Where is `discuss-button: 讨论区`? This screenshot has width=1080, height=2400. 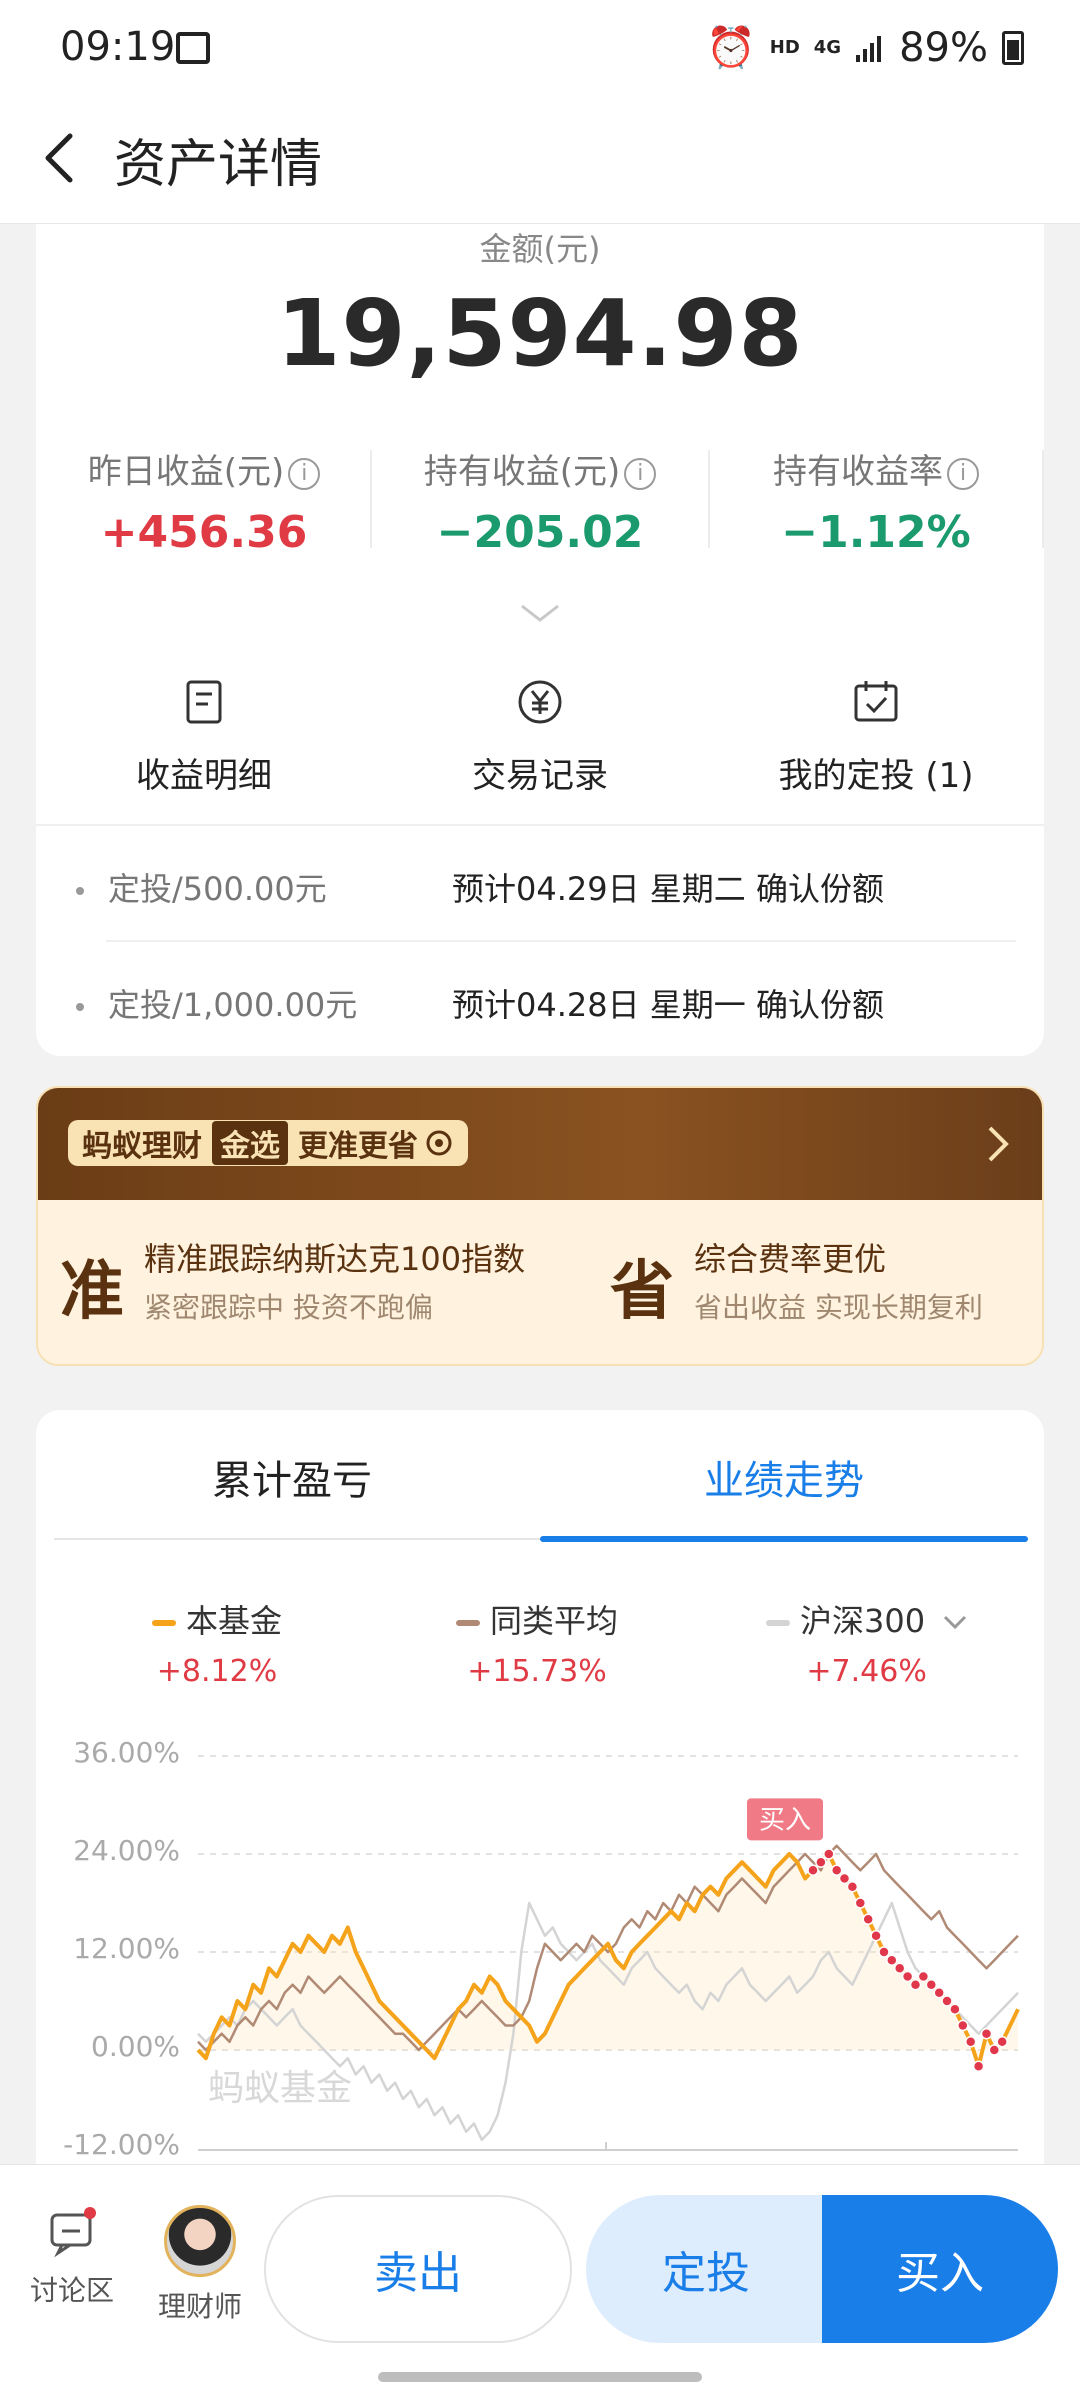 discuss-button: 讨论区 is located at coordinates (72, 2257).